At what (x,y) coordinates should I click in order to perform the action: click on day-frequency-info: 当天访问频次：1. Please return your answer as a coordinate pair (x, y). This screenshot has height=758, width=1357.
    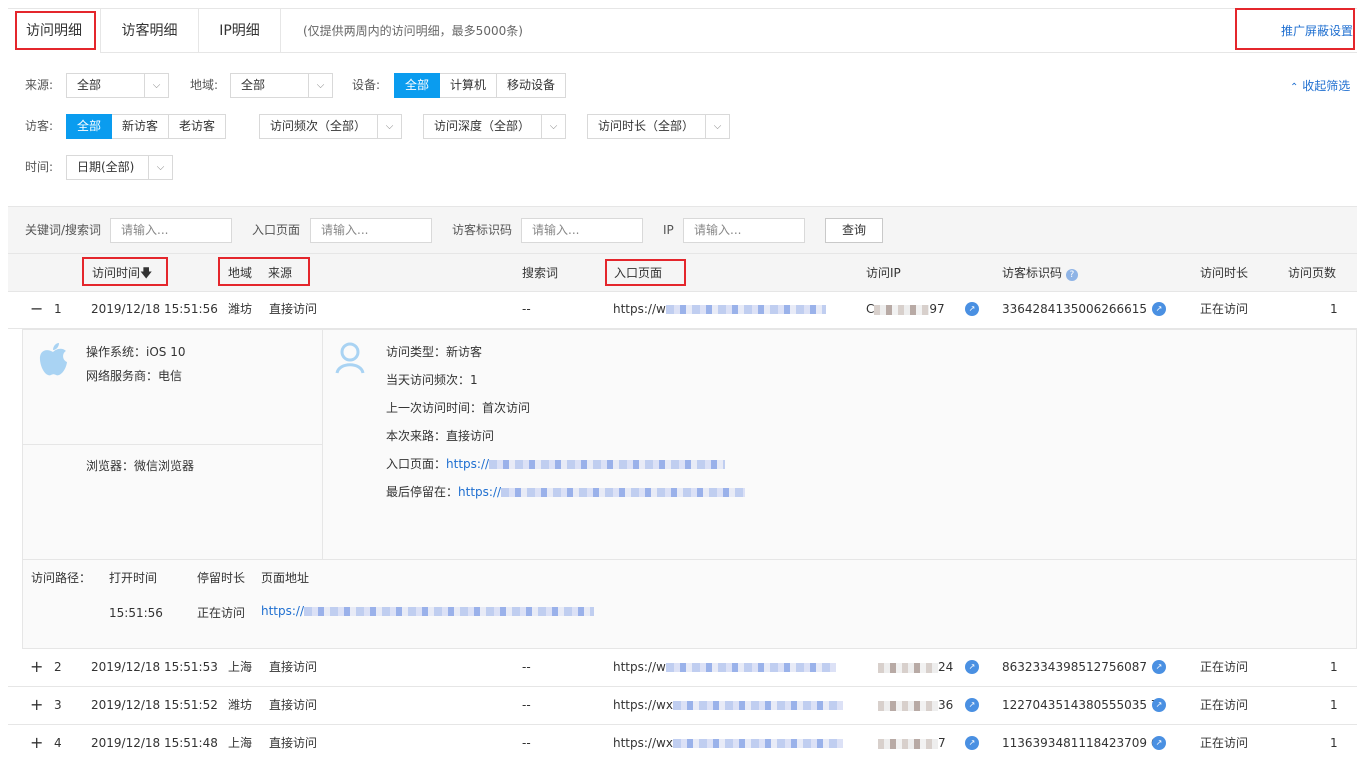
    Looking at the image, I should click on (432, 380).